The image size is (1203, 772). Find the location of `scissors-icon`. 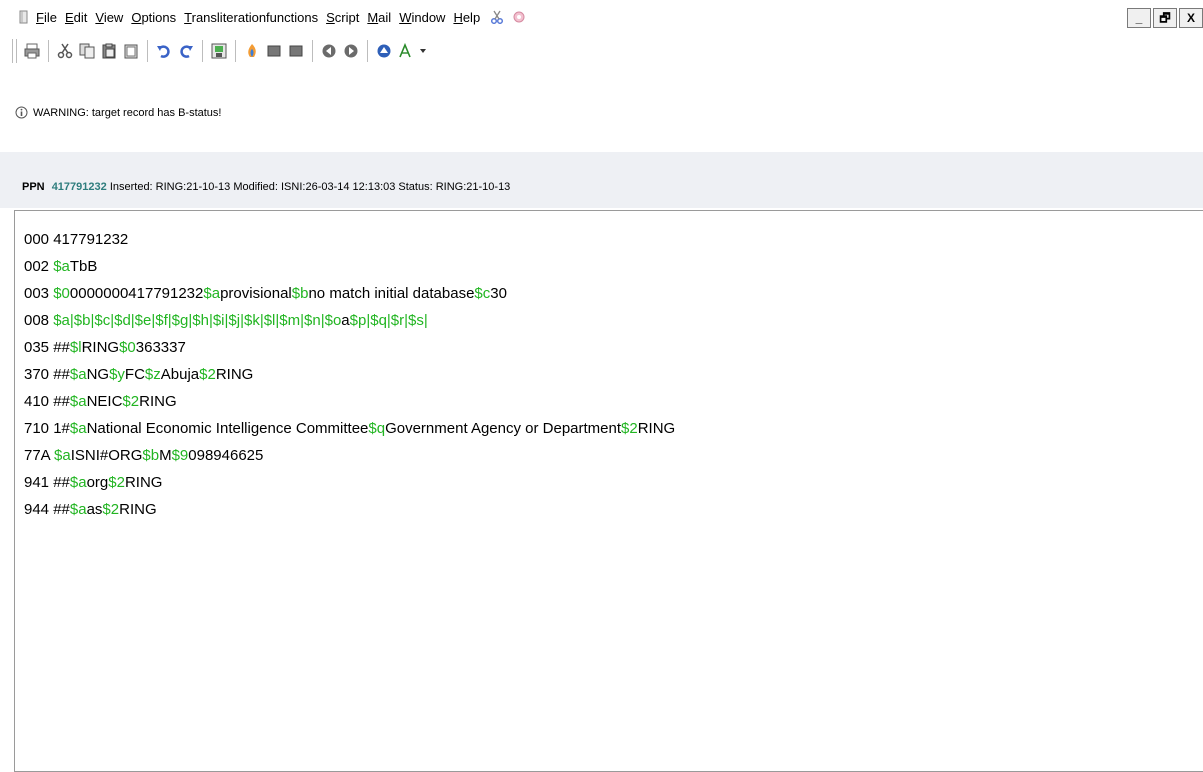

scissors-icon is located at coordinates (497, 17).